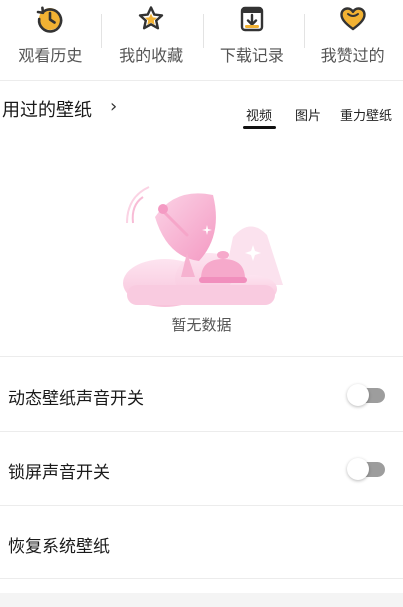 This screenshot has height=607, width=403. I want to click on download-records-label: 下载记录, so click(251, 55).